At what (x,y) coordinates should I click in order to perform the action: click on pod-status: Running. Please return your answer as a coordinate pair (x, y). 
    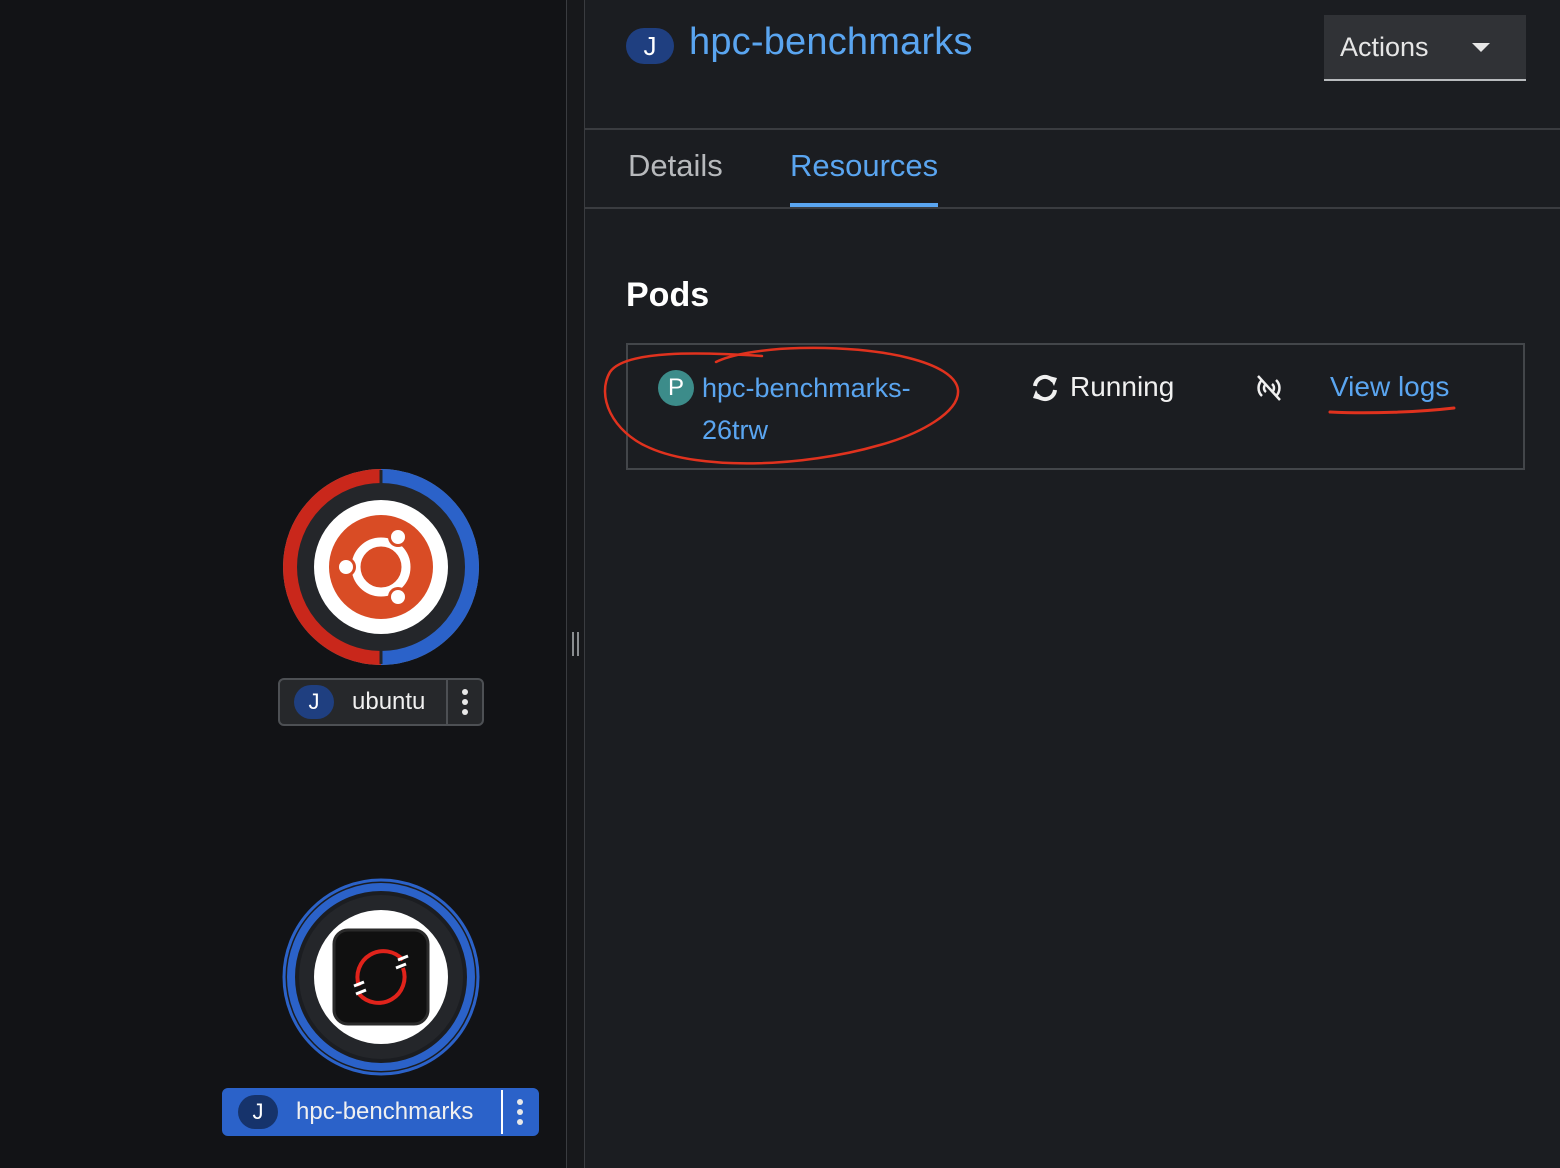
    Looking at the image, I should click on (1122, 386).